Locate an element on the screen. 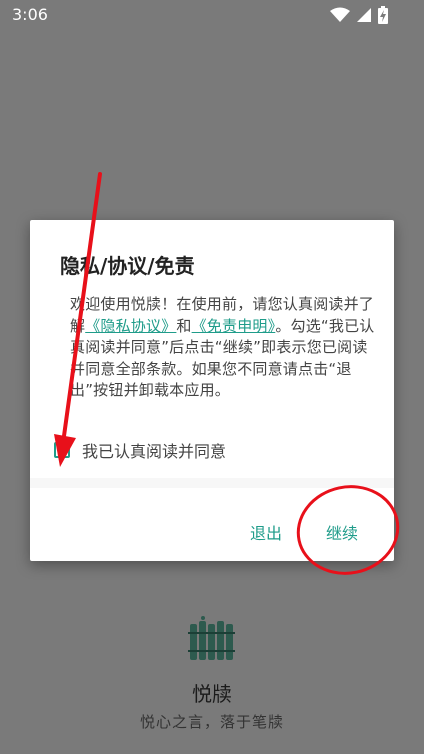 The image size is (424, 754). signal-icon is located at coordinates (364, 15).